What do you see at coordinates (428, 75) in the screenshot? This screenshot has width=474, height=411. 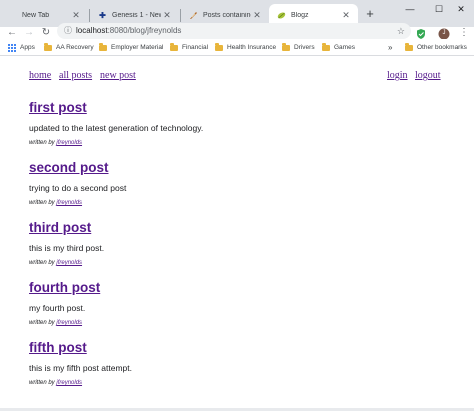 I see `nav-logout-link: logout` at bounding box center [428, 75].